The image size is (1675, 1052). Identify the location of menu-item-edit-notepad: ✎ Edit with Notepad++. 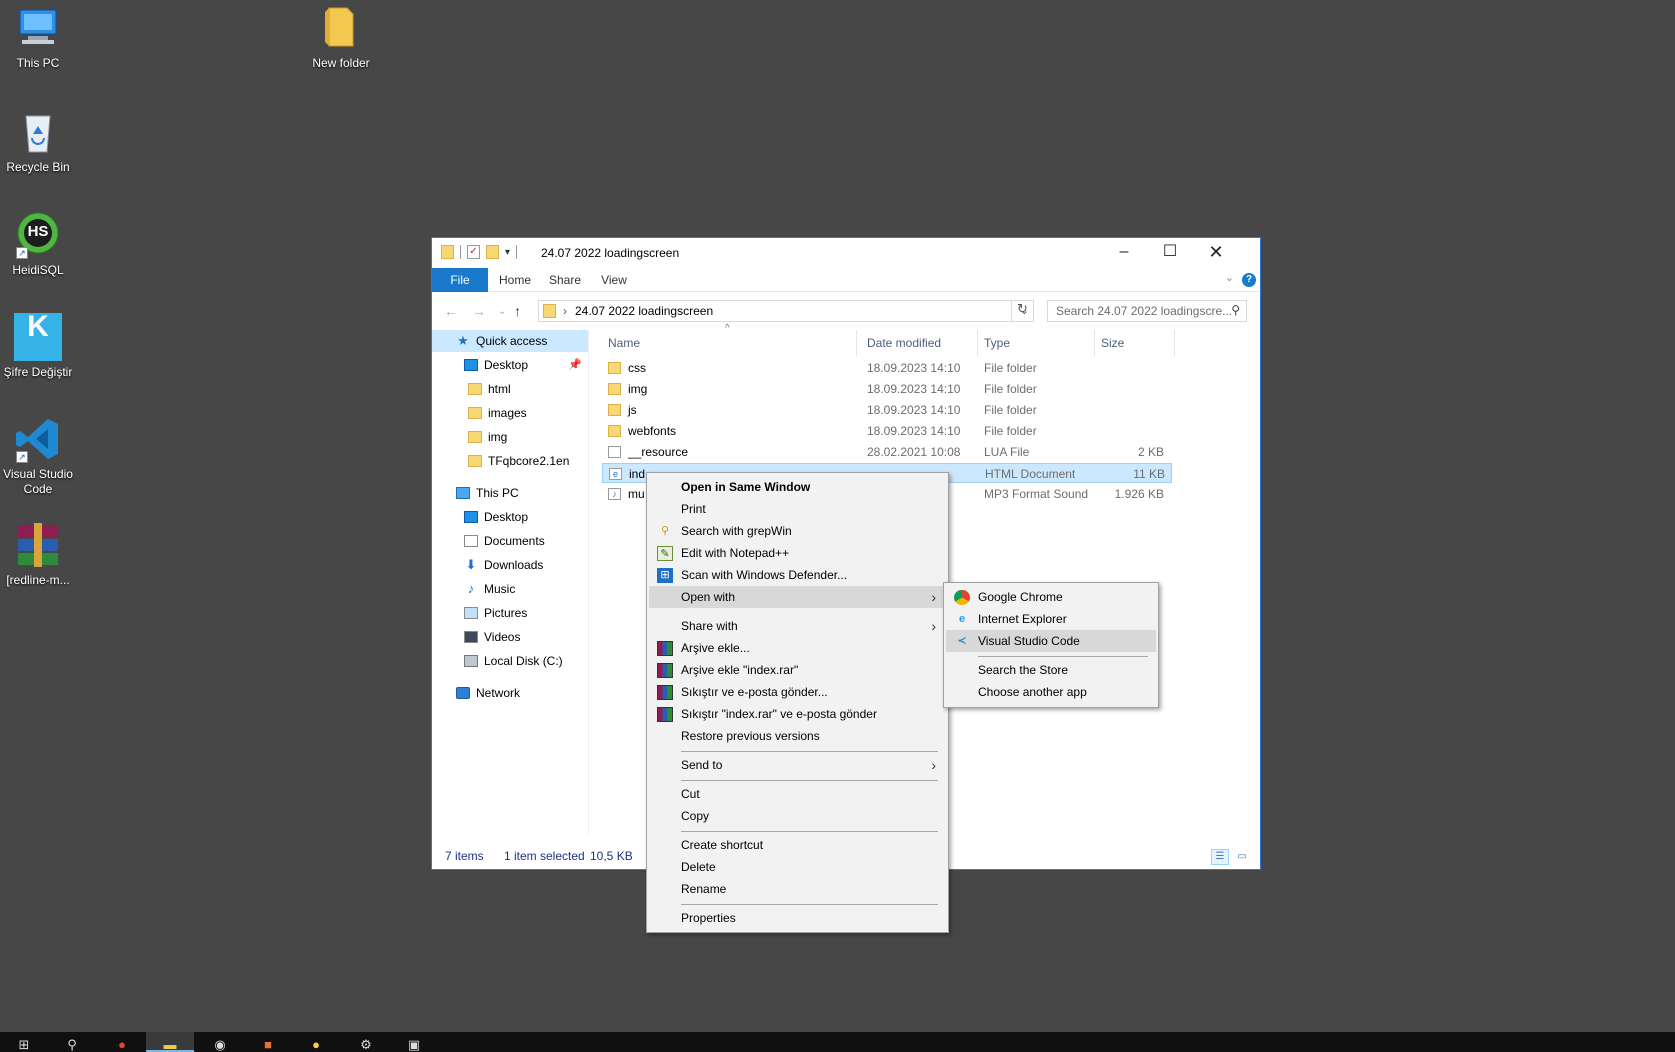
(797, 553).